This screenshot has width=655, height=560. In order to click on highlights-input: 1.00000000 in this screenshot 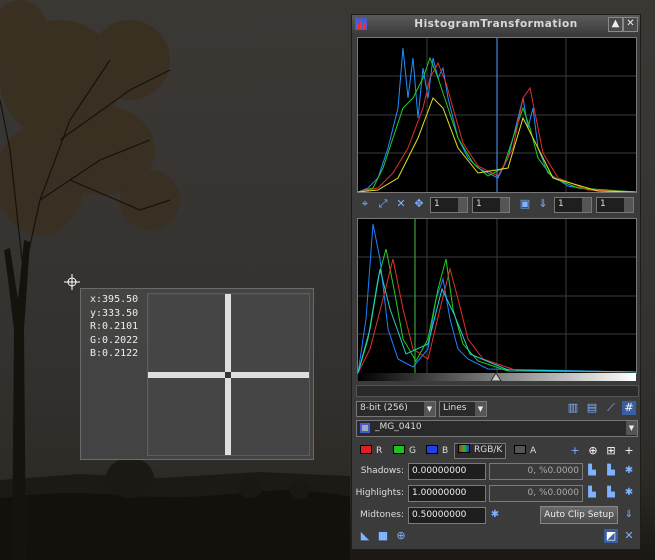, I will do `click(447, 493)`.